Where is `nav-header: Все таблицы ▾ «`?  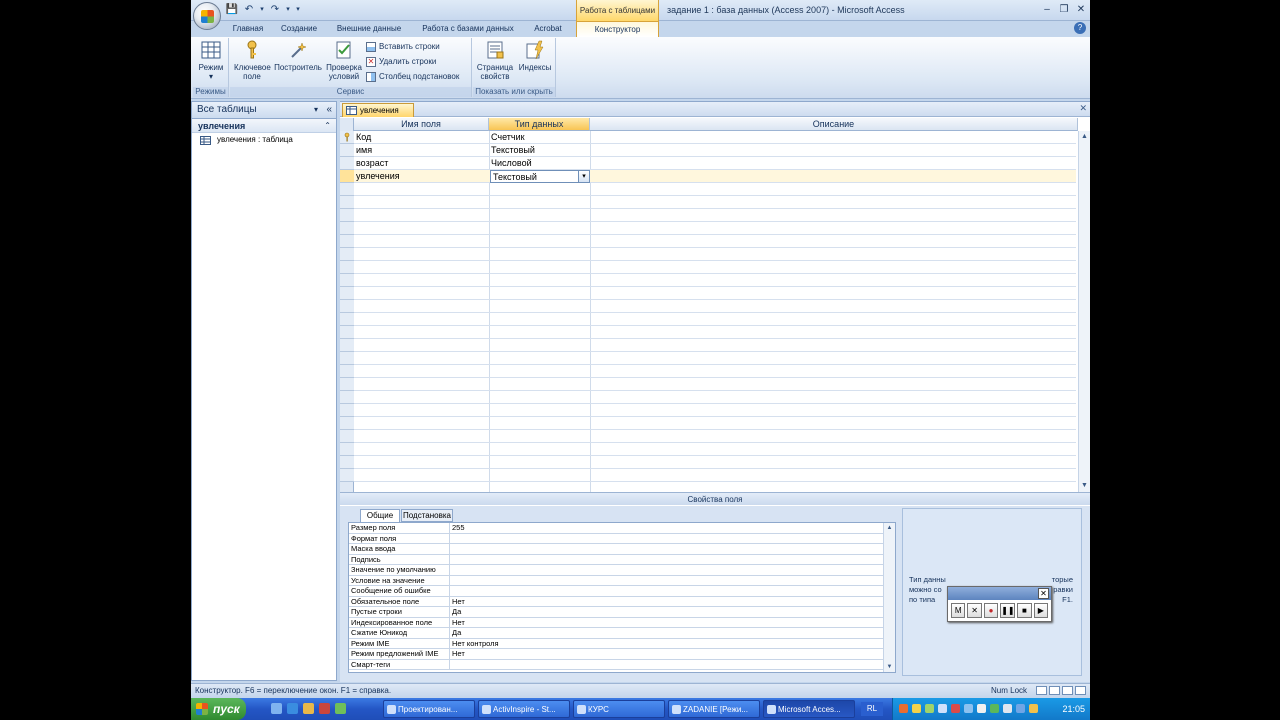
nav-header: Все таблицы ▾ « is located at coordinates (264, 110).